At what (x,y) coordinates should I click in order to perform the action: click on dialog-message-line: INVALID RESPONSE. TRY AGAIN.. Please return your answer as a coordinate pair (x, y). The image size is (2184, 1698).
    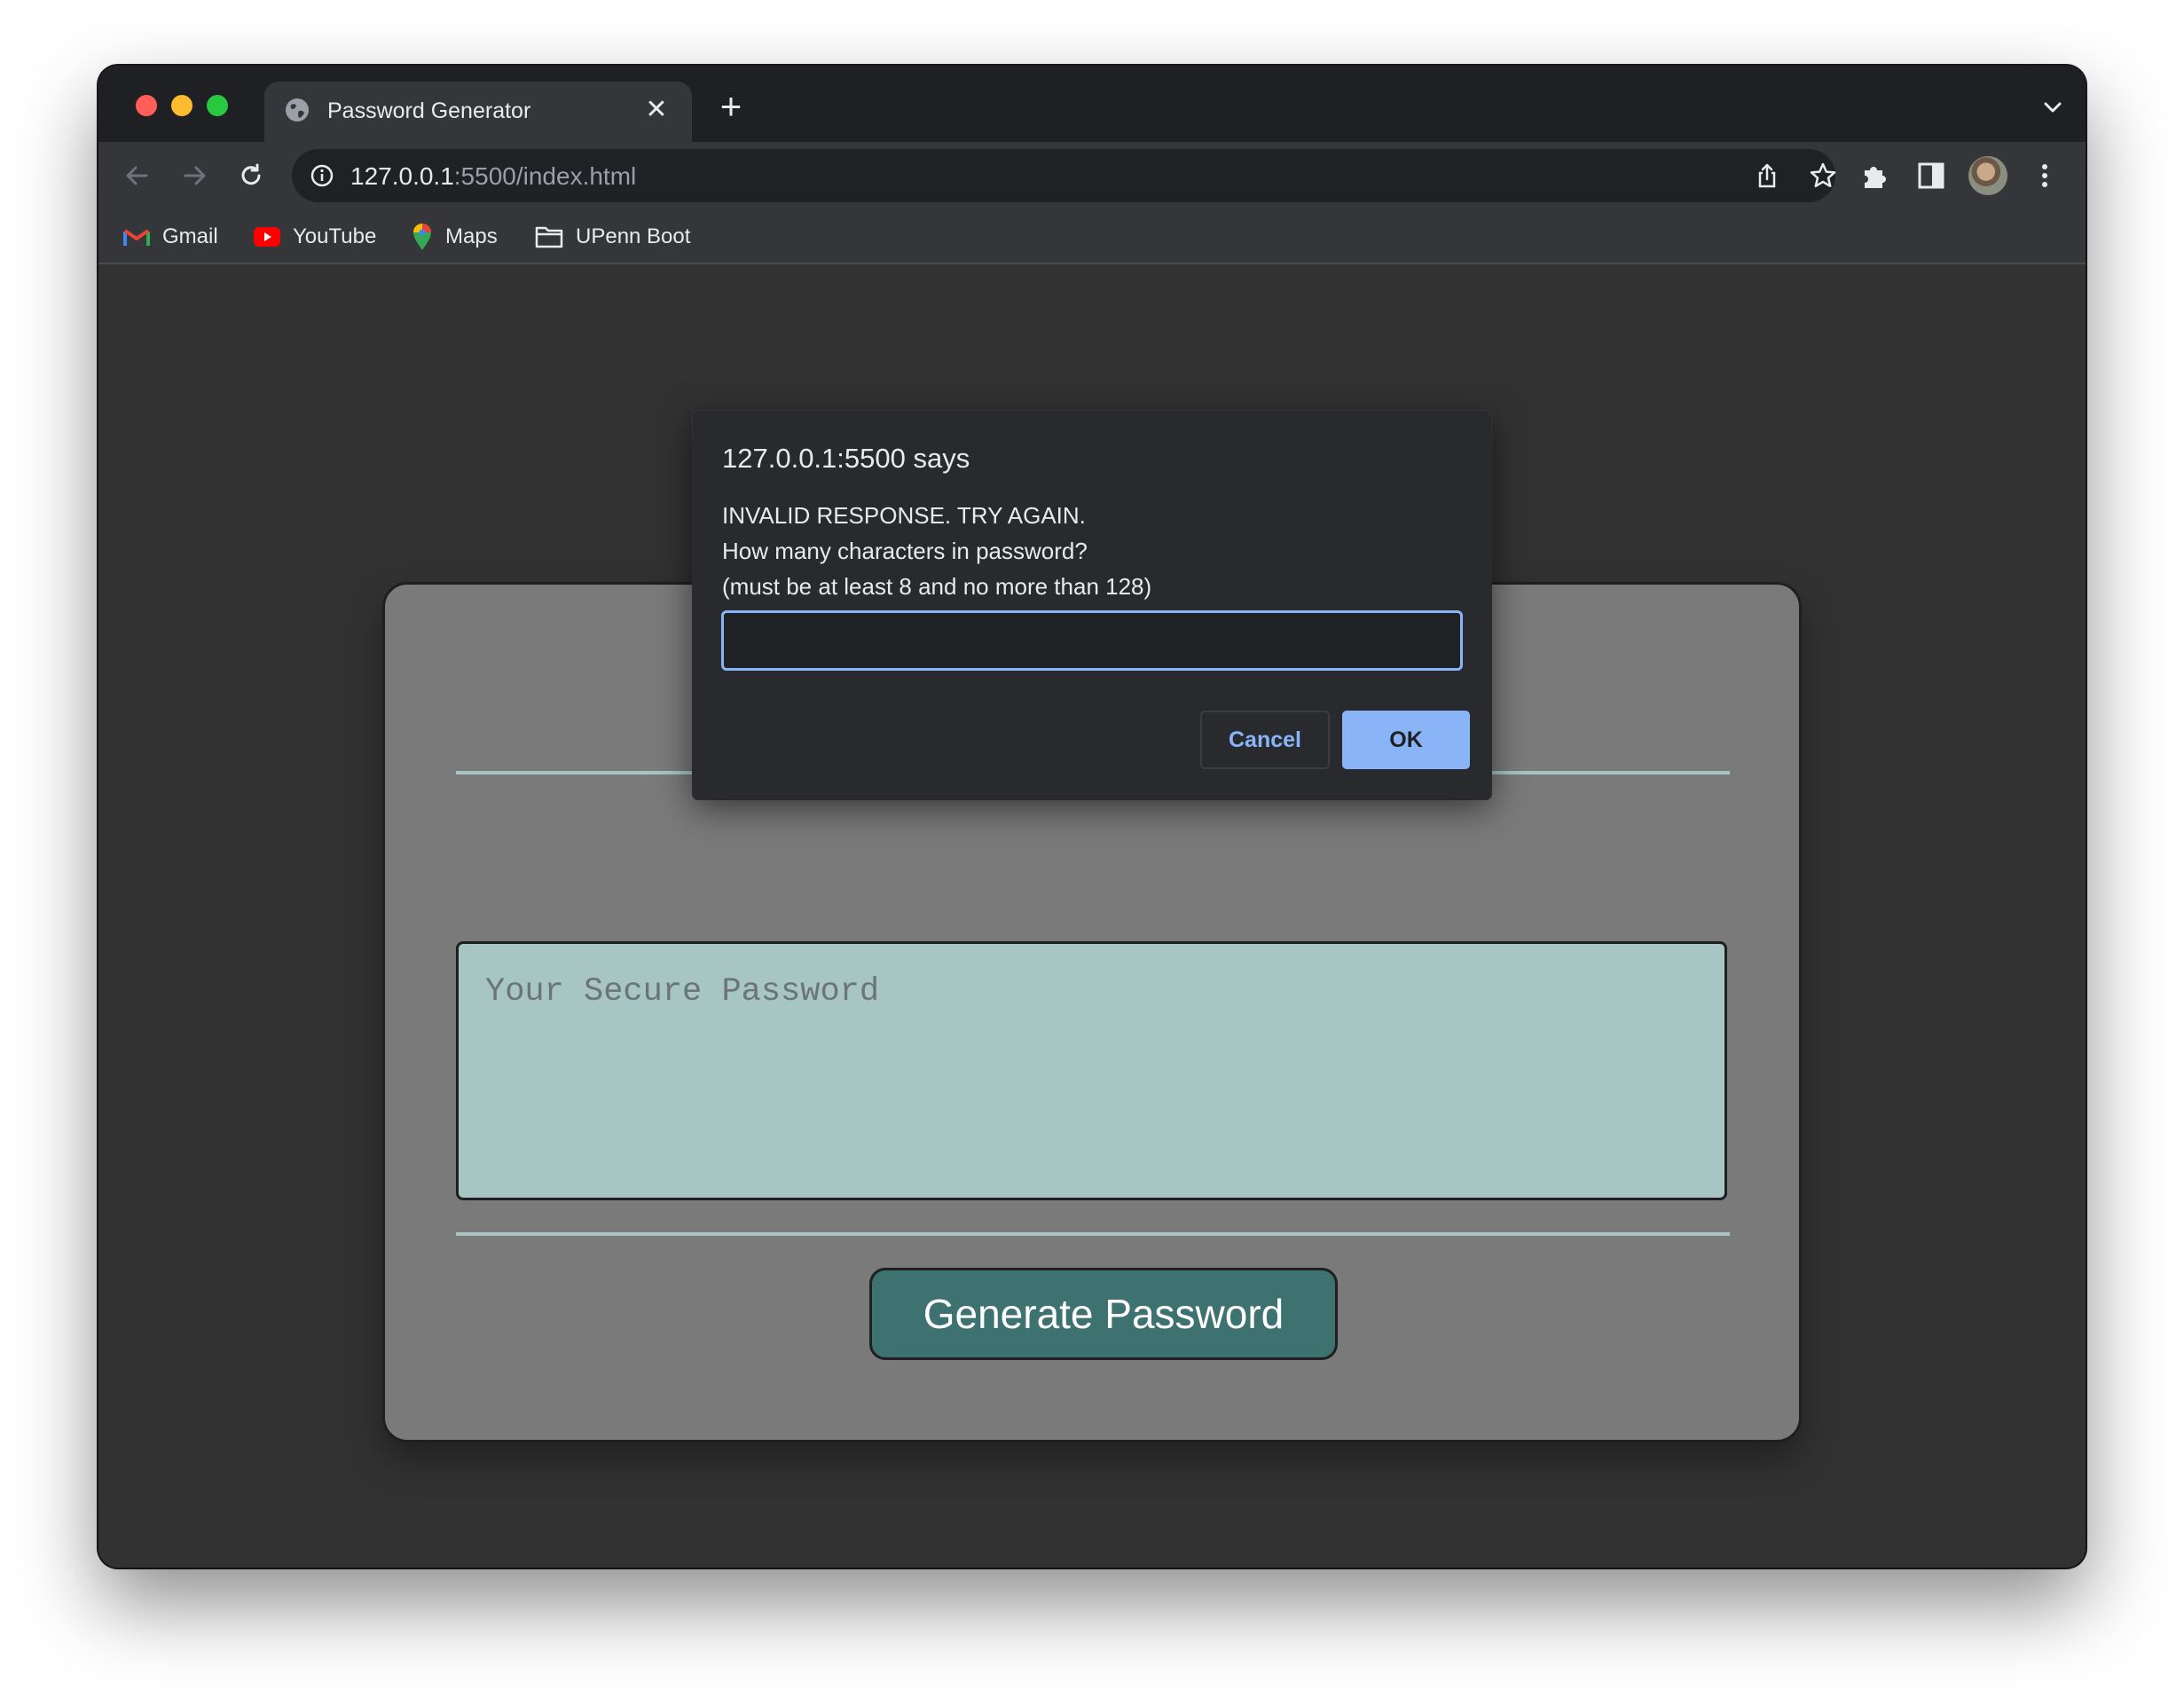
    Looking at the image, I should click on (904, 515).